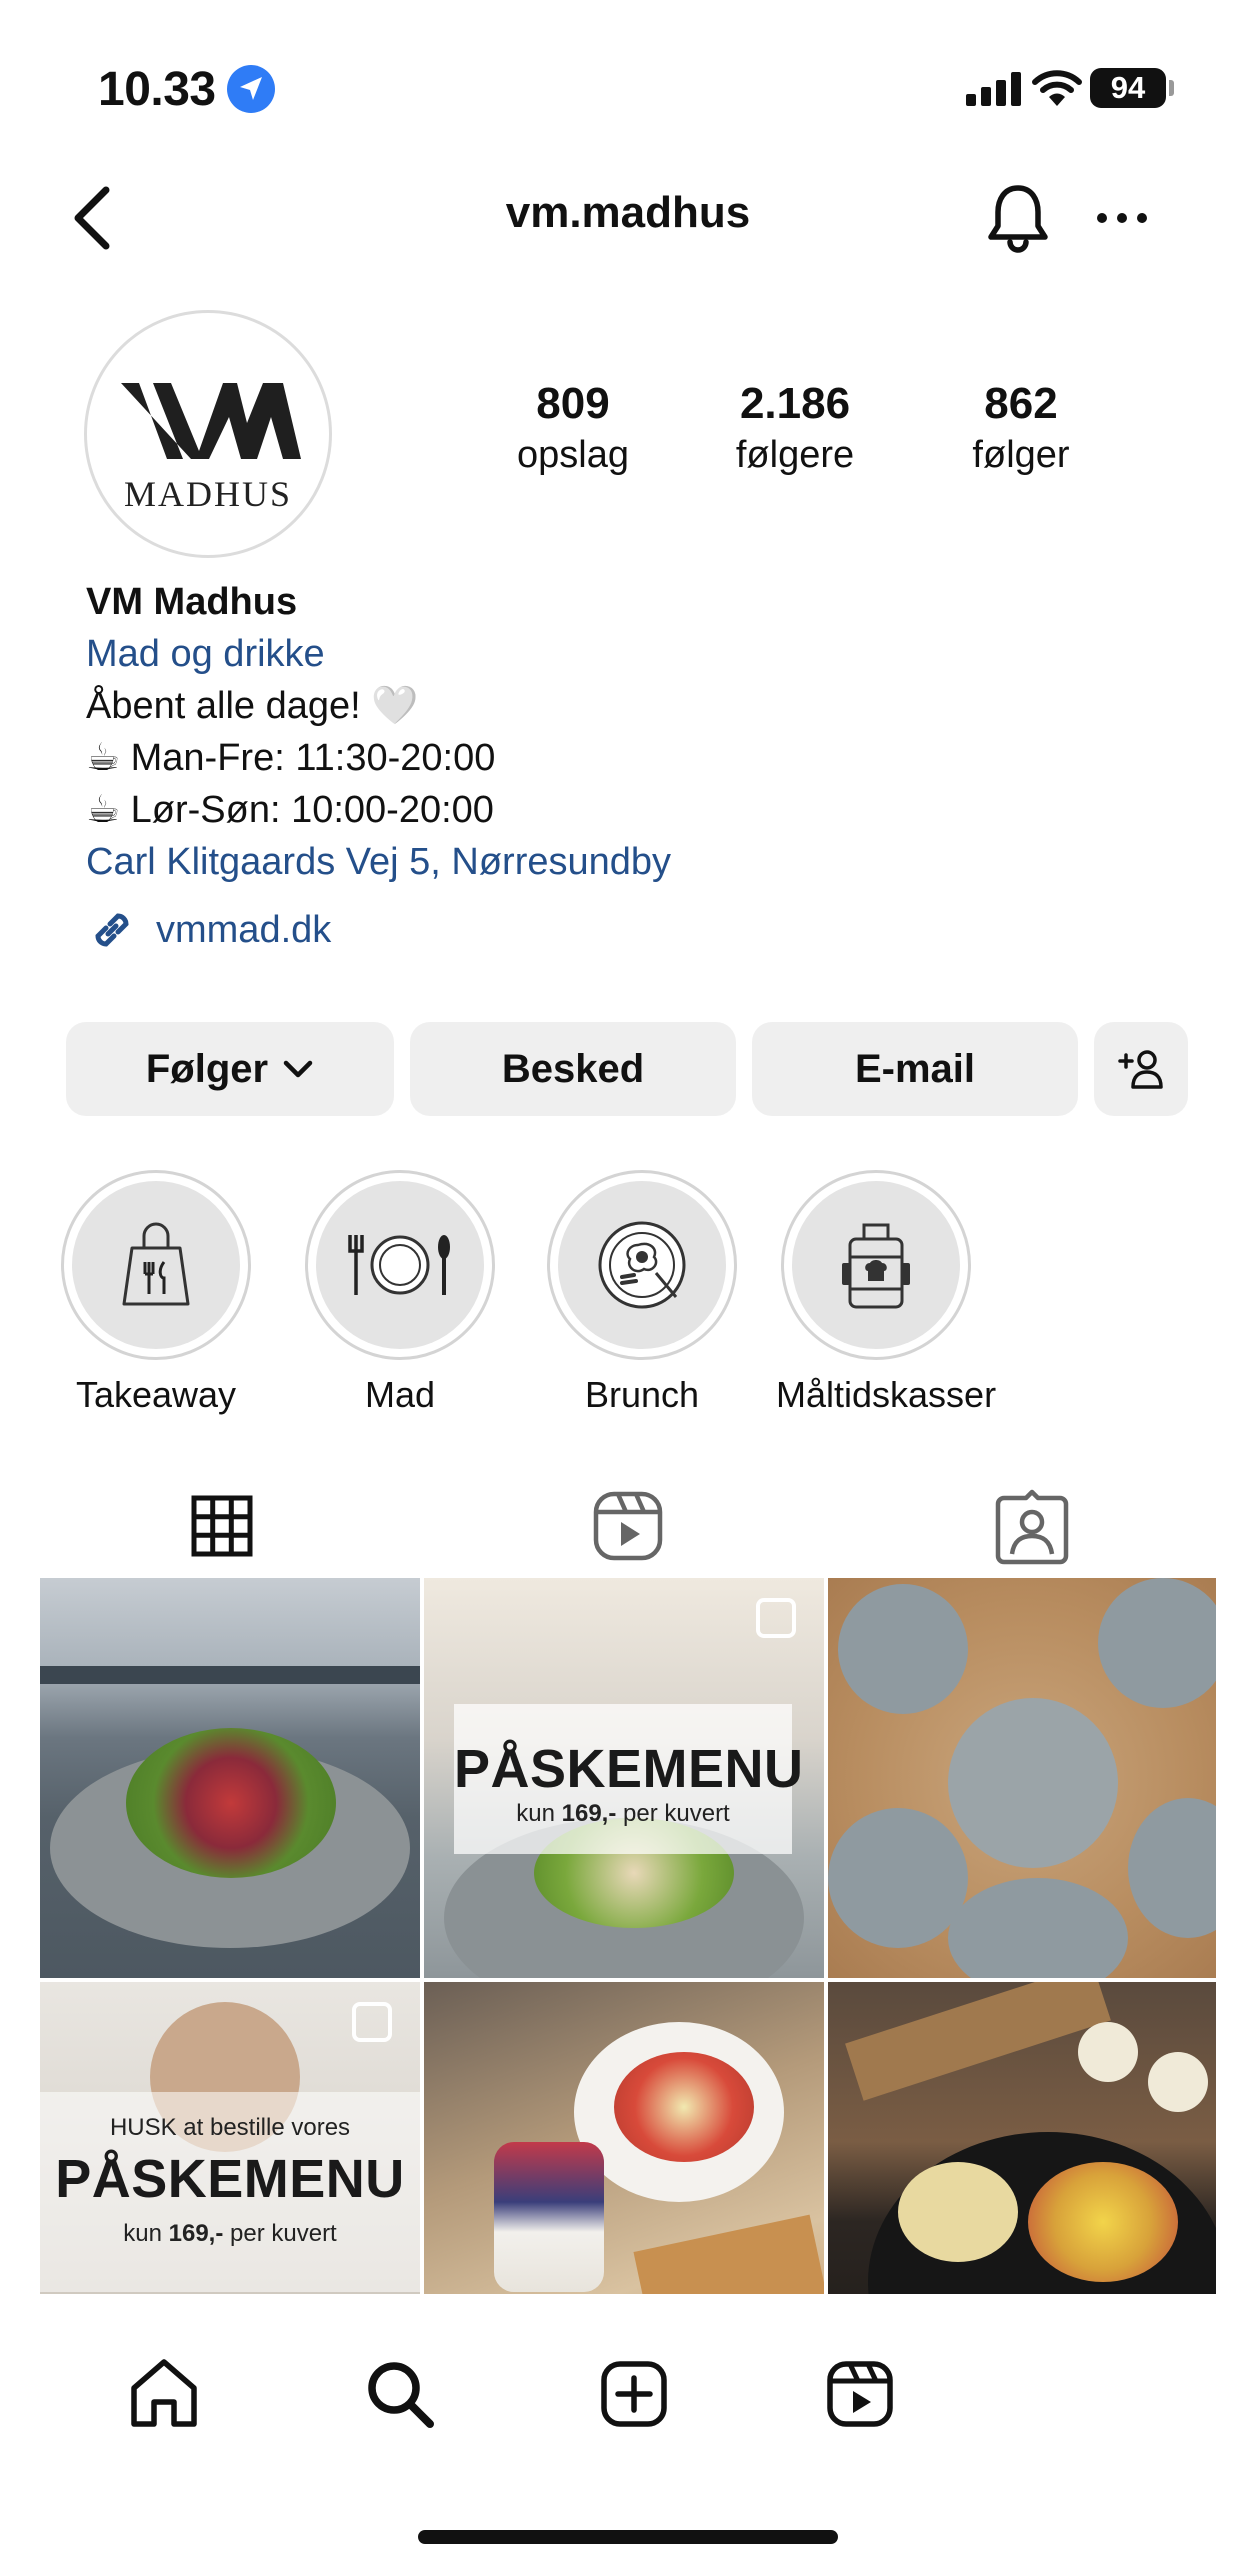  What do you see at coordinates (1021, 403) in the screenshot?
I see `stat-following-value: 862` at bounding box center [1021, 403].